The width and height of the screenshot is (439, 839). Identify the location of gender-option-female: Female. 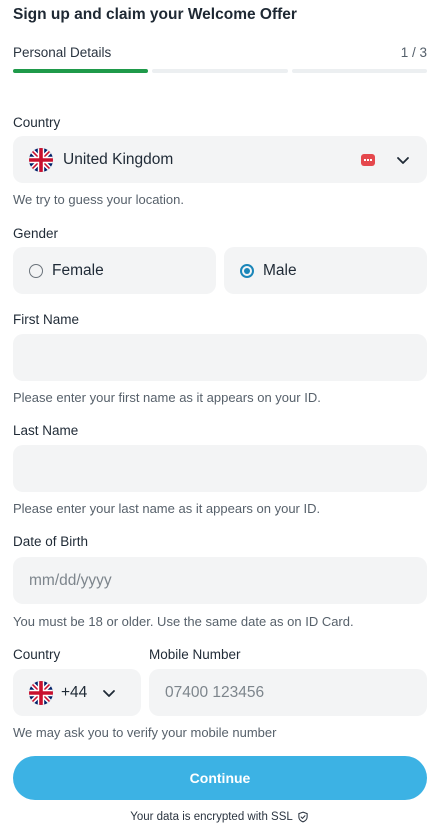
(114, 270).